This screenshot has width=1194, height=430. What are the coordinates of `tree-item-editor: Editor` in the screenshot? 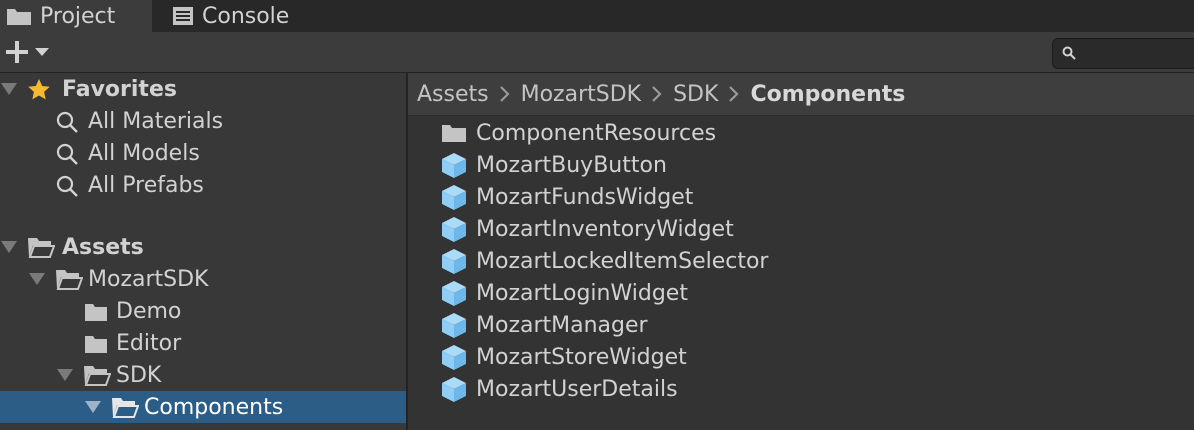 It's located at (203, 343).